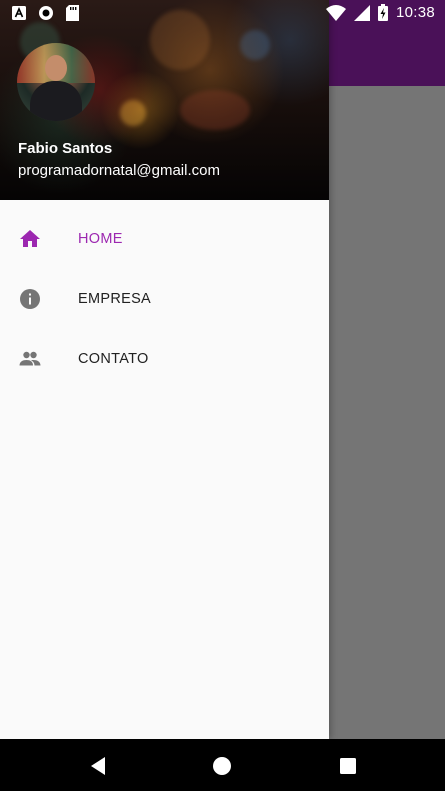  Describe the element at coordinates (415, 12) in the screenshot. I see `status-time: 10:38` at that location.